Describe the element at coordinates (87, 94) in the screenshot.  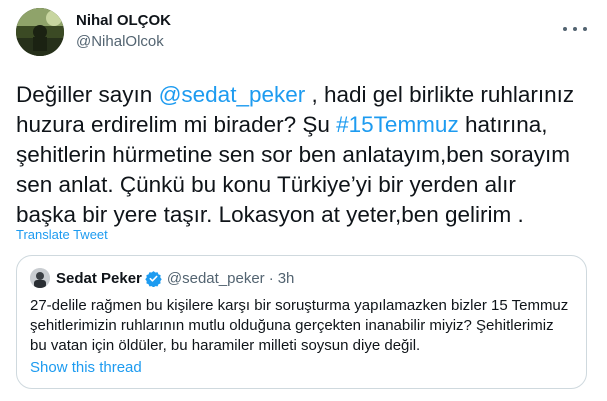
I see `tweet-text-segment: Değiller sayın` at that location.